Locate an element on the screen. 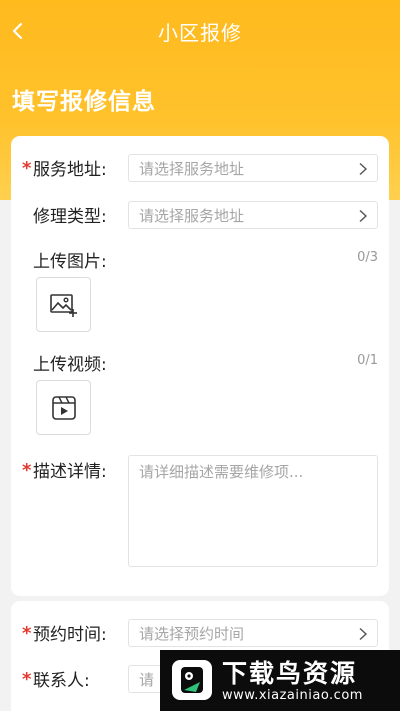  watermark-url: www.xiazainiao.com is located at coordinates (292, 695).